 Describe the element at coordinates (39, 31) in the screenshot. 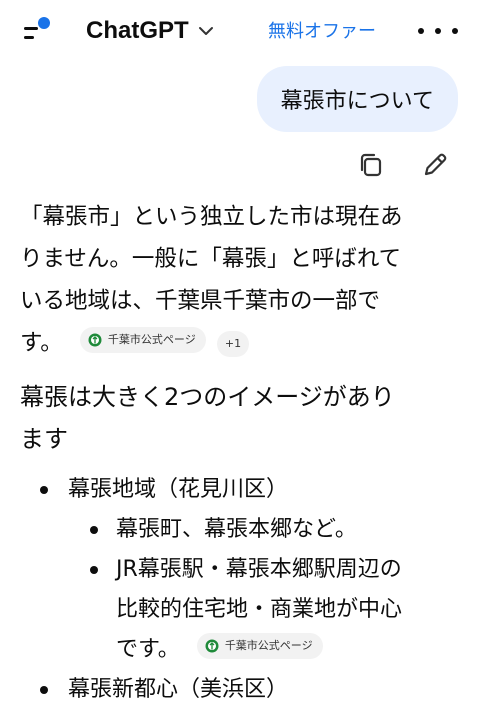

I see `sidebar-menu-button` at that location.